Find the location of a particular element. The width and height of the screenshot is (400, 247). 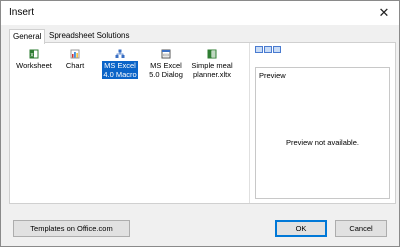

list-item-excel-macro: MS Excel 4.0 Macro is located at coordinates (120, 64).